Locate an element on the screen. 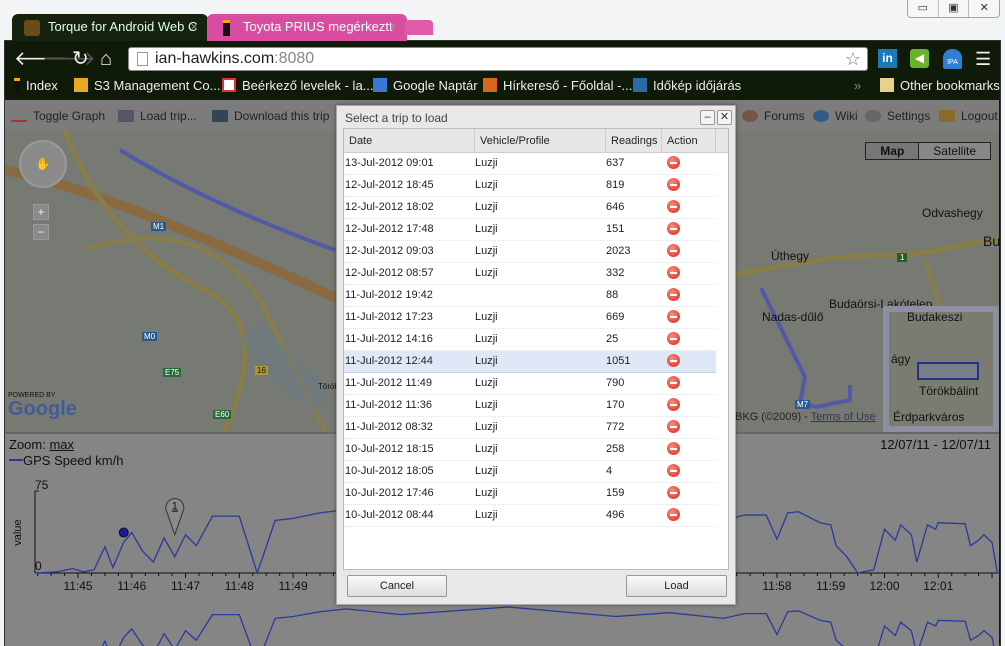 The width and height of the screenshot is (1005, 646). menu-icon: ☰ is located at coordinates (983, 59).